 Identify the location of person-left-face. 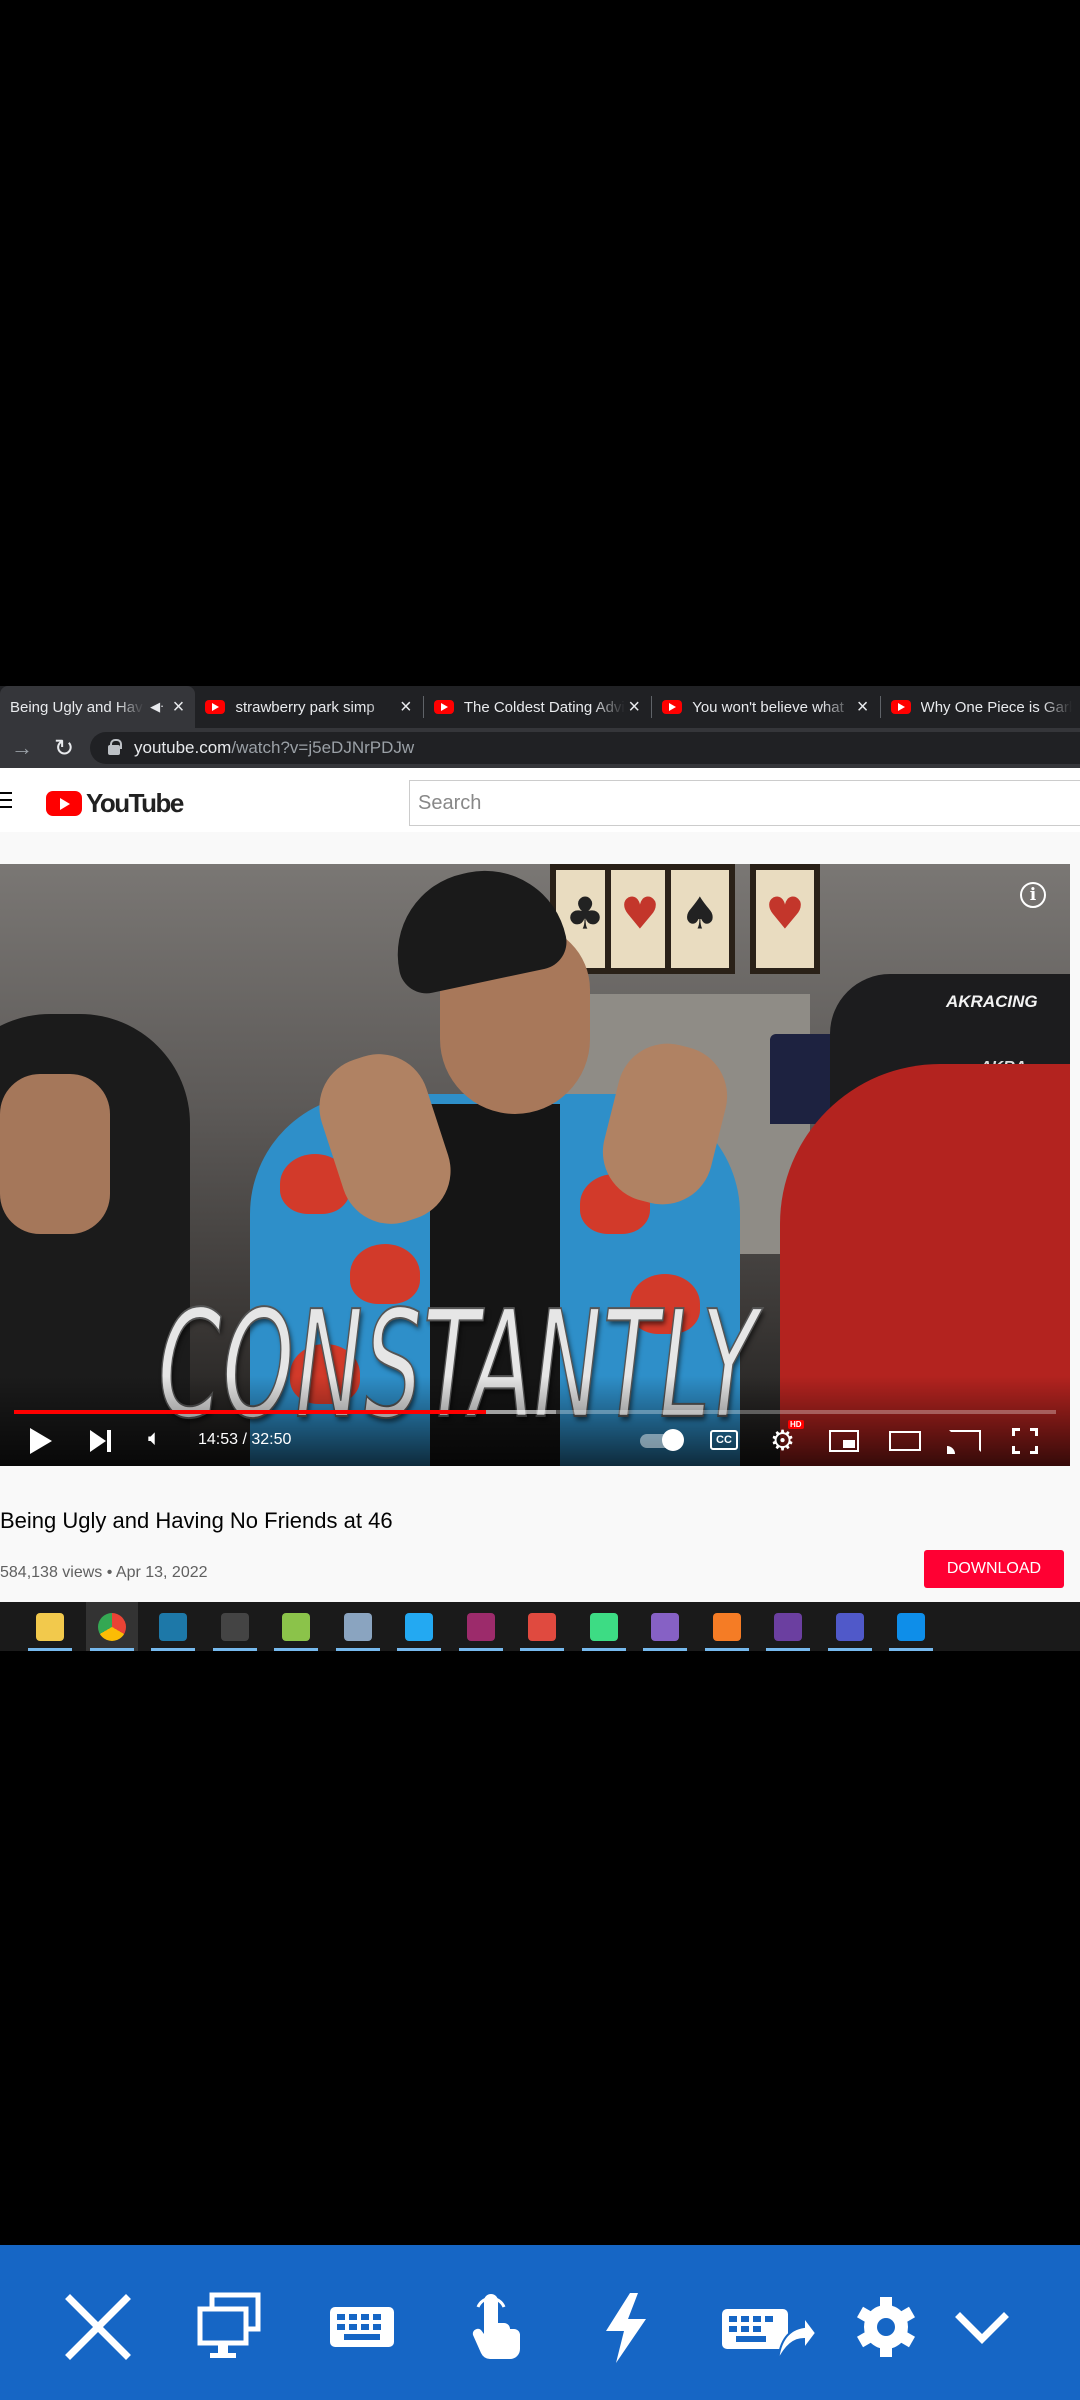
(55, 1154).